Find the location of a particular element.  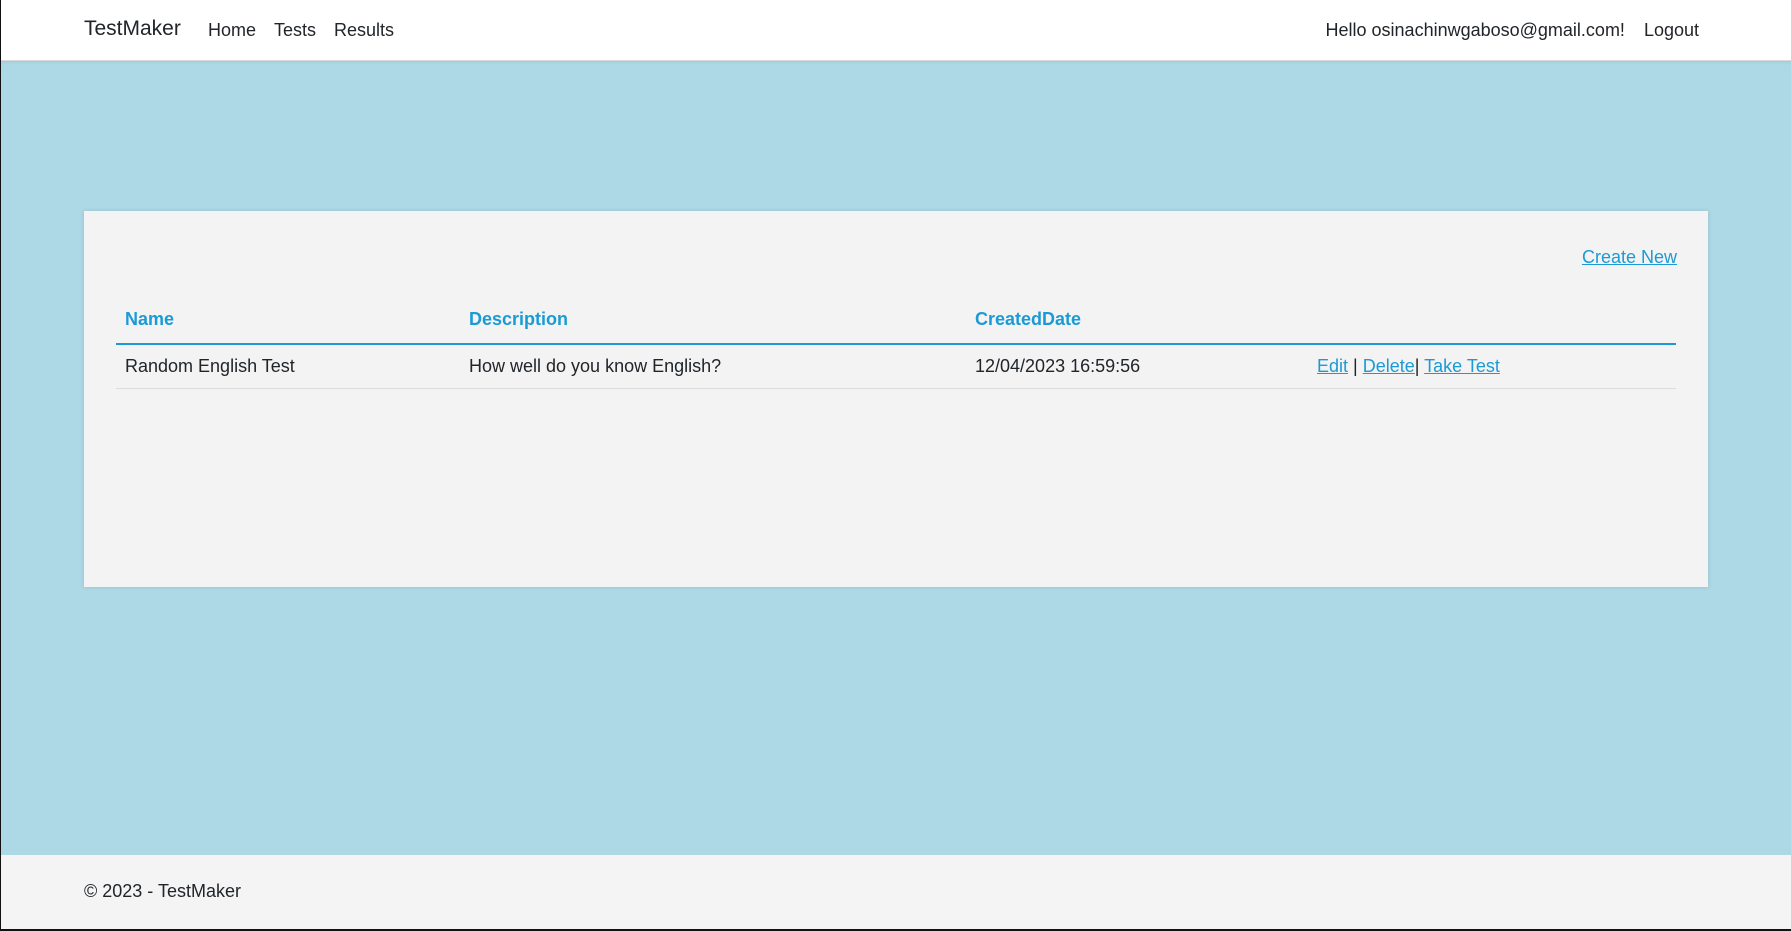

take-test-link: Take Test is located at coordinates (1462, 366).